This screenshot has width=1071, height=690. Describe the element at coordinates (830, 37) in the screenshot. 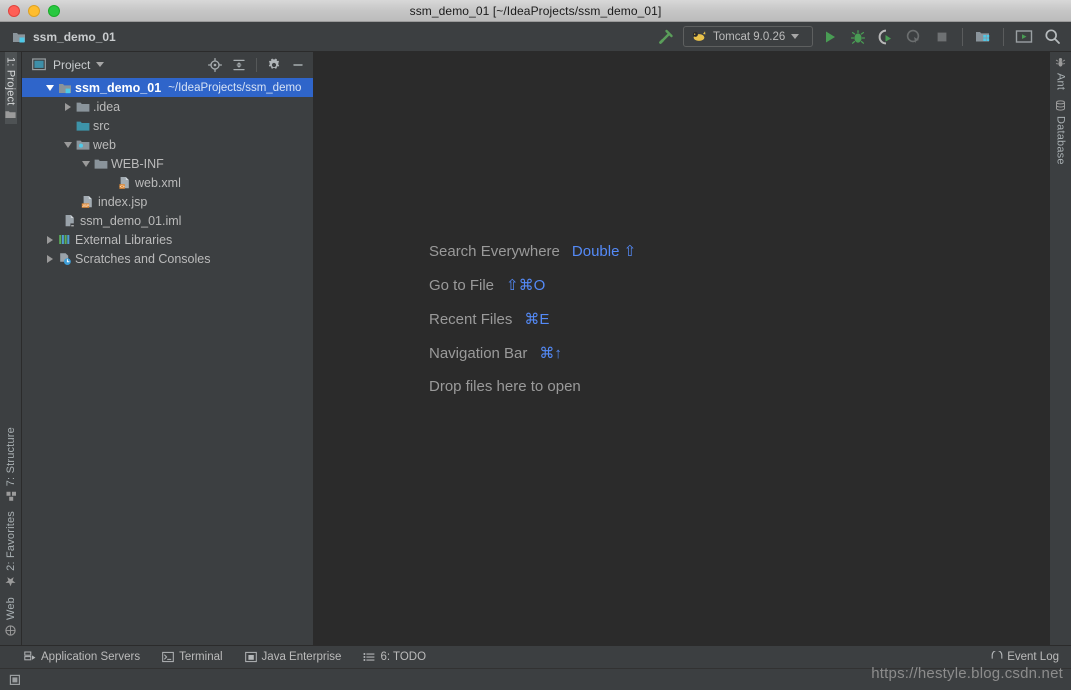

I see `run-icon` at that location.